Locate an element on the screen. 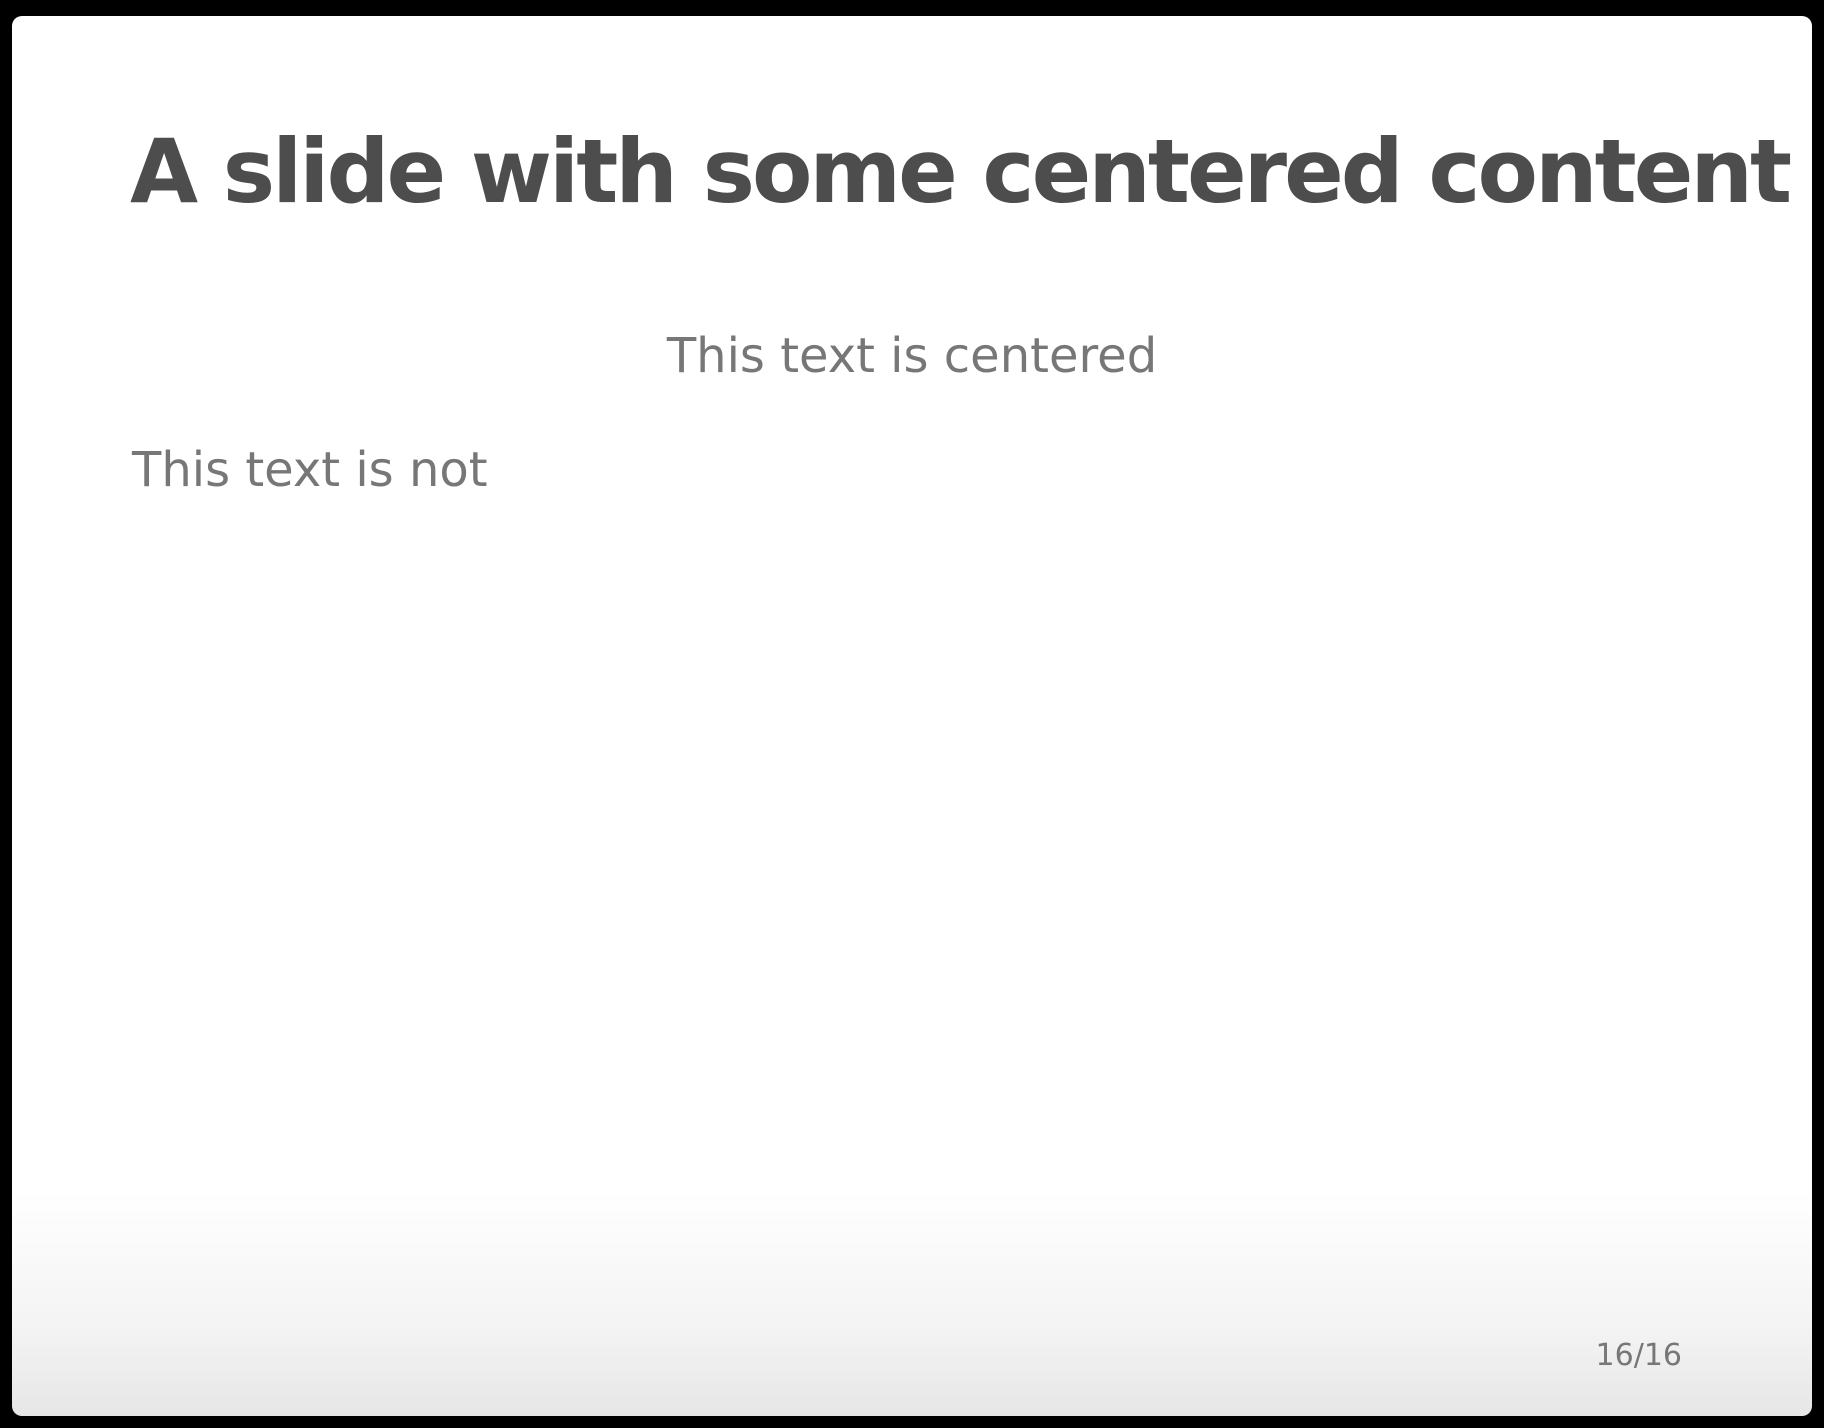 The width and height of the screenshot is (1824, 1428). slide-title: A slide with some centered content is located at coordinates (961, 171).